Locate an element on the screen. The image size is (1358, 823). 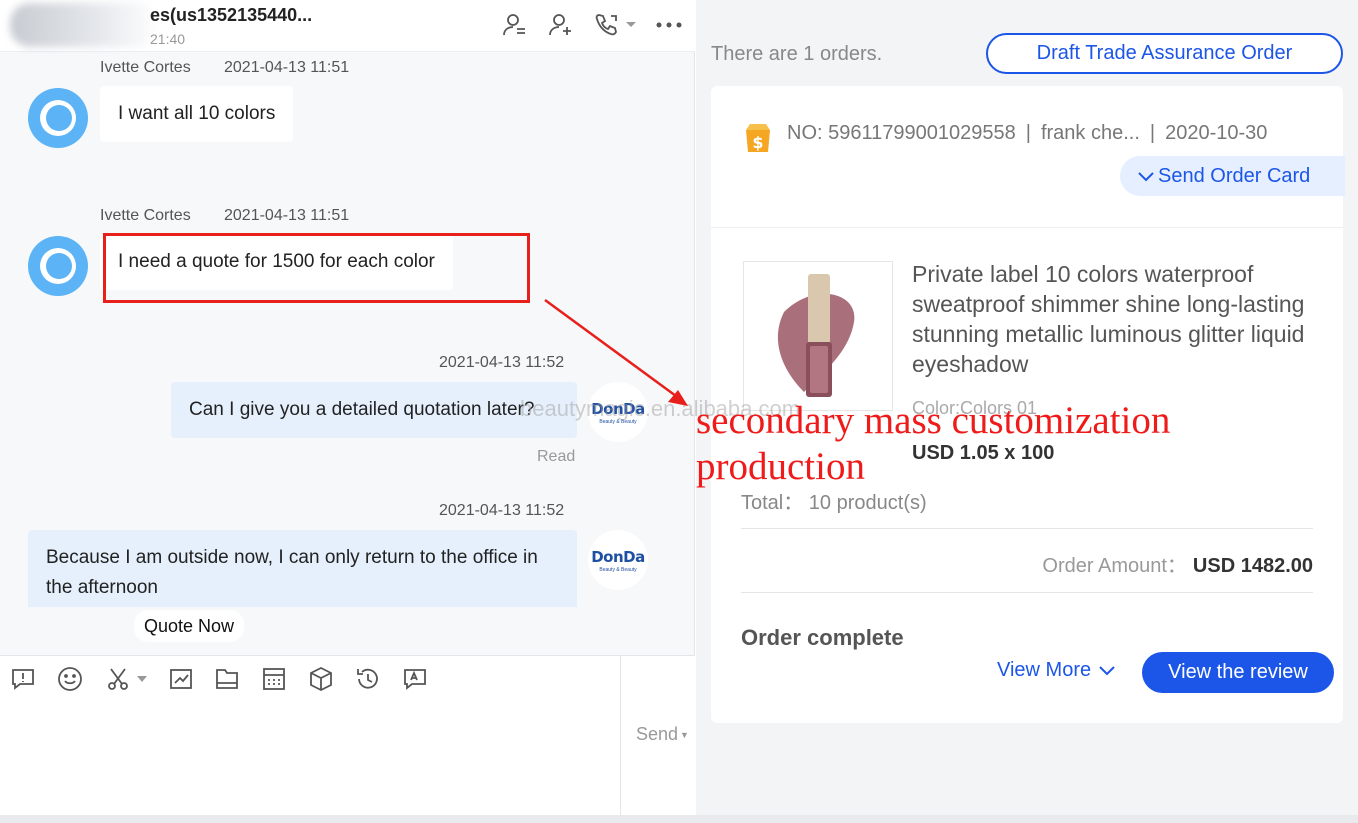
add-contact-icon is located at coordinates (561, 25).